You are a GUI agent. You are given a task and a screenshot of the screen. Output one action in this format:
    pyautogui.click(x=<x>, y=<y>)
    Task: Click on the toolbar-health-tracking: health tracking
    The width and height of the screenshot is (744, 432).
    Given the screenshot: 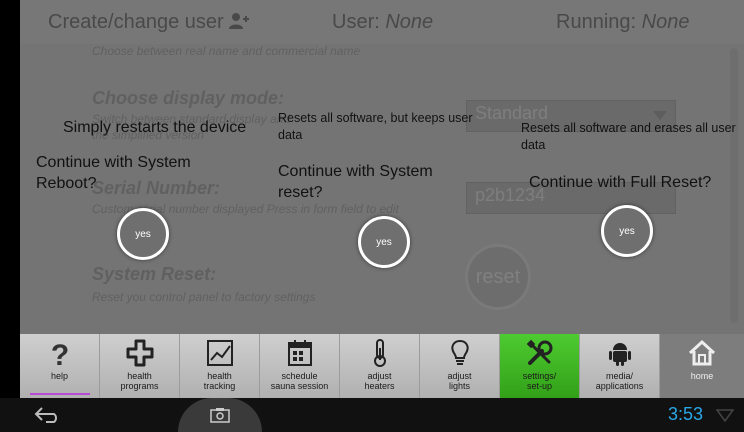 What is the action you would take?
    pyautogui.click(x=220, y=366)
    